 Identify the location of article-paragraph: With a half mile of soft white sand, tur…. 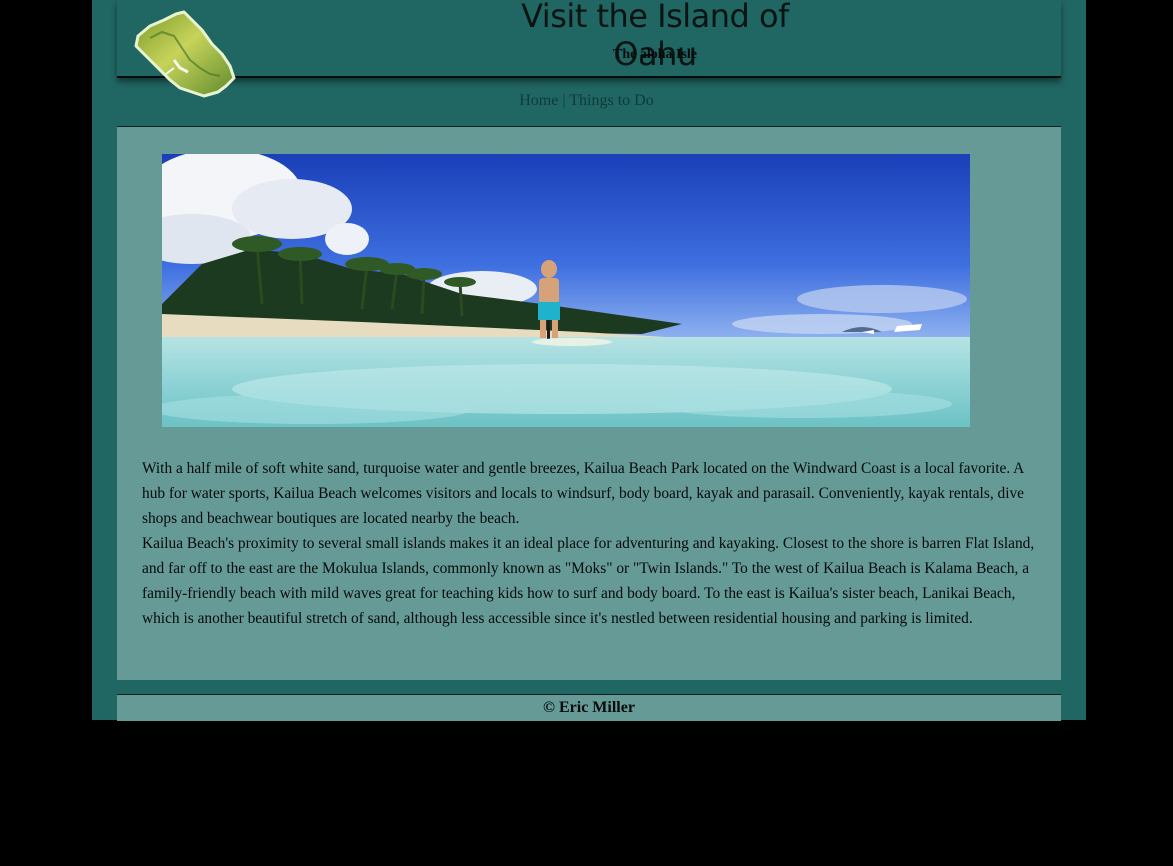
(583, 493).